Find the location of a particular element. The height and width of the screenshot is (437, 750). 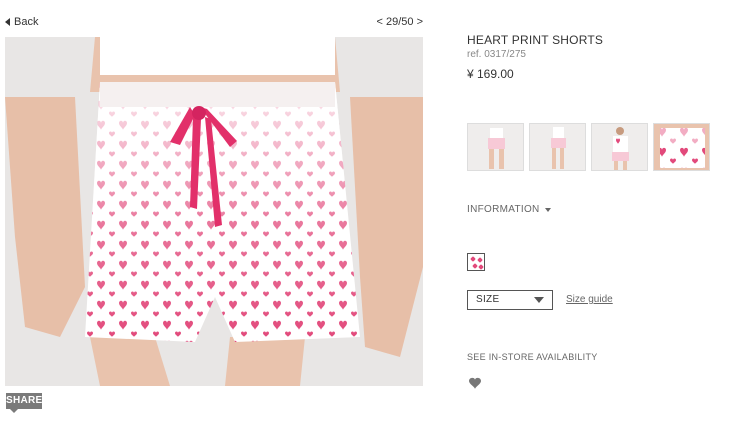

thumbnail-side is located at coordinates (557, 147).